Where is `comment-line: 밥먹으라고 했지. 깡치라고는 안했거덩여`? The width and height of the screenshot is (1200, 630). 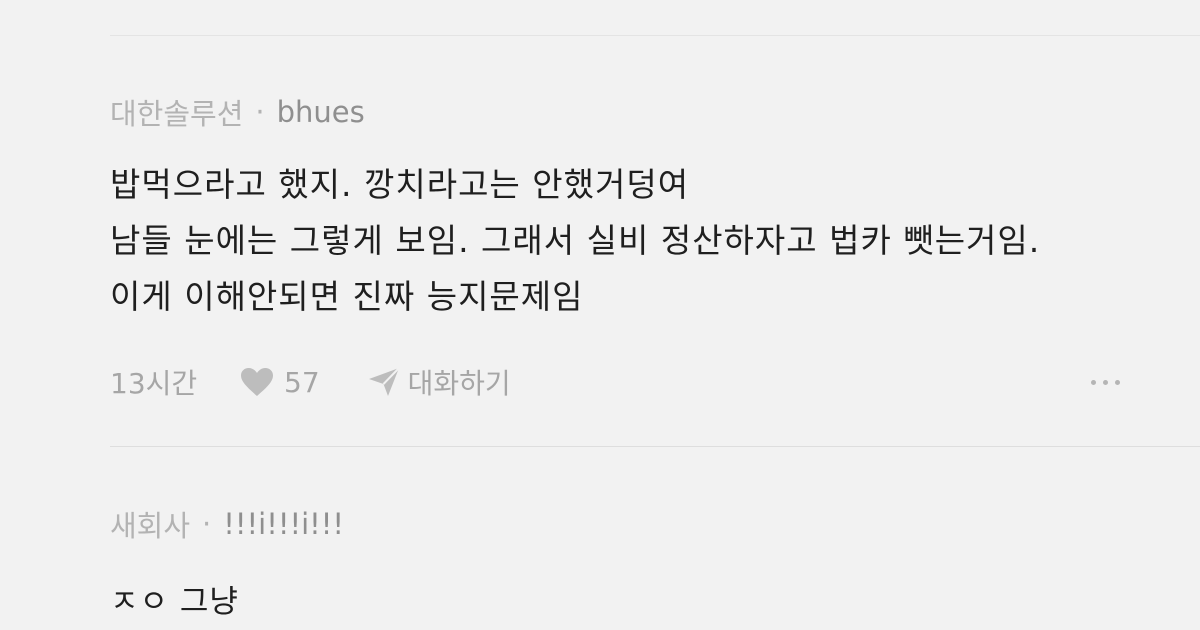
comment-line: 밥먹으라고 했지. 깡치라고는 안했거덩여 is located at coordinates (400, 184).